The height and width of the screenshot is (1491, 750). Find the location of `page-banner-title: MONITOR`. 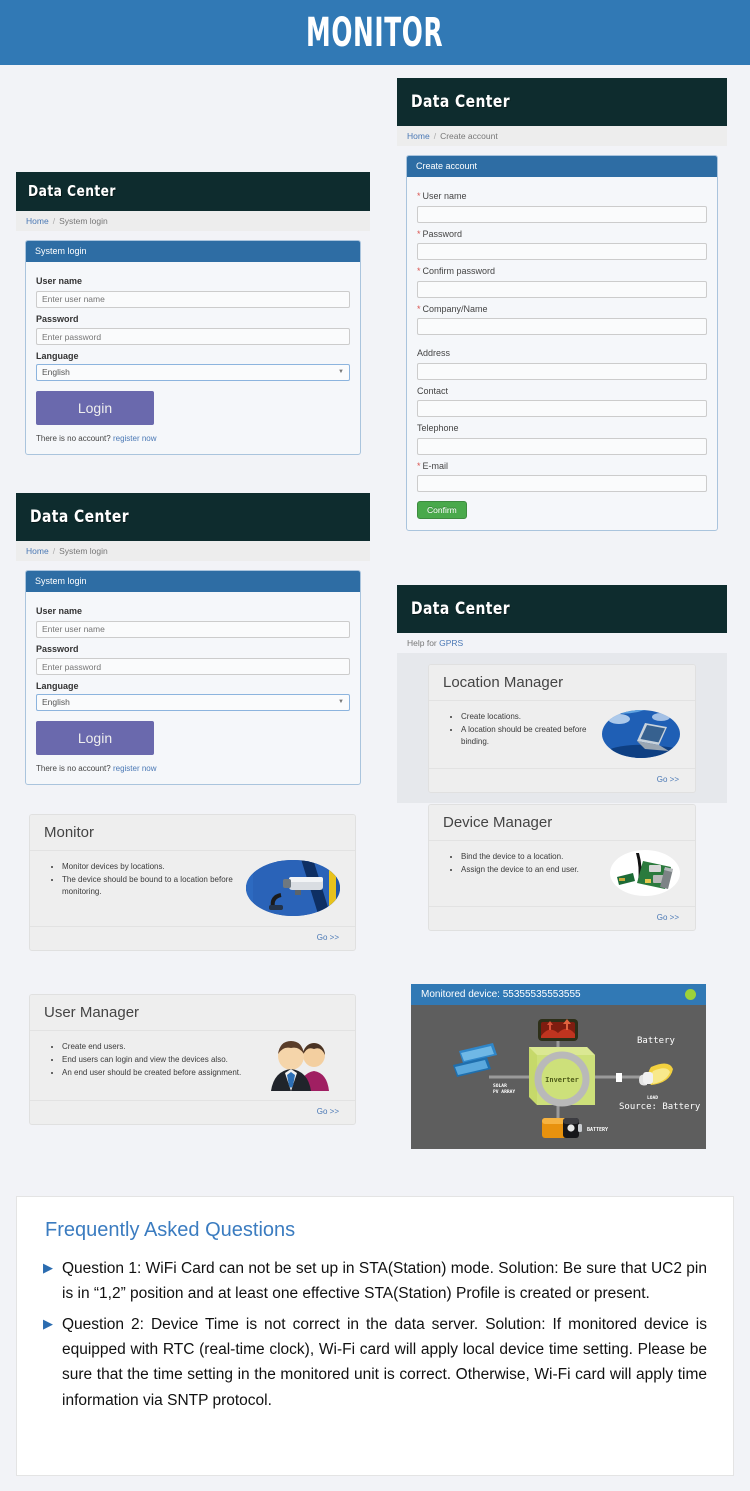

page-banner-title: MONITOR is located at coordinates (375, 32).